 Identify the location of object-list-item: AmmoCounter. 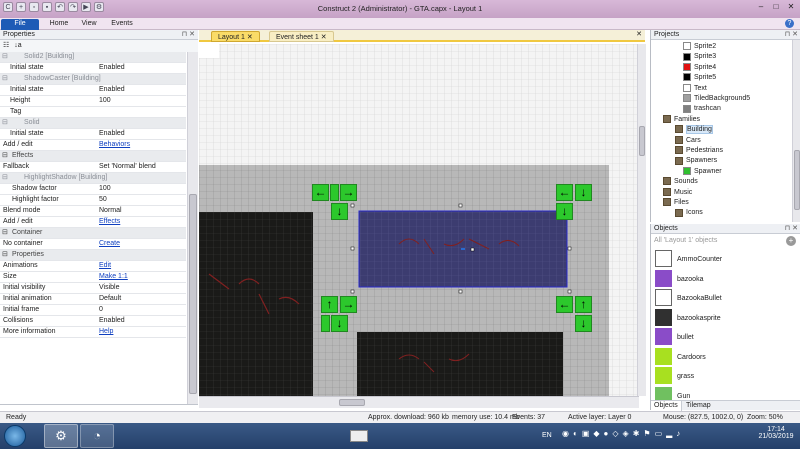
(725, 259).